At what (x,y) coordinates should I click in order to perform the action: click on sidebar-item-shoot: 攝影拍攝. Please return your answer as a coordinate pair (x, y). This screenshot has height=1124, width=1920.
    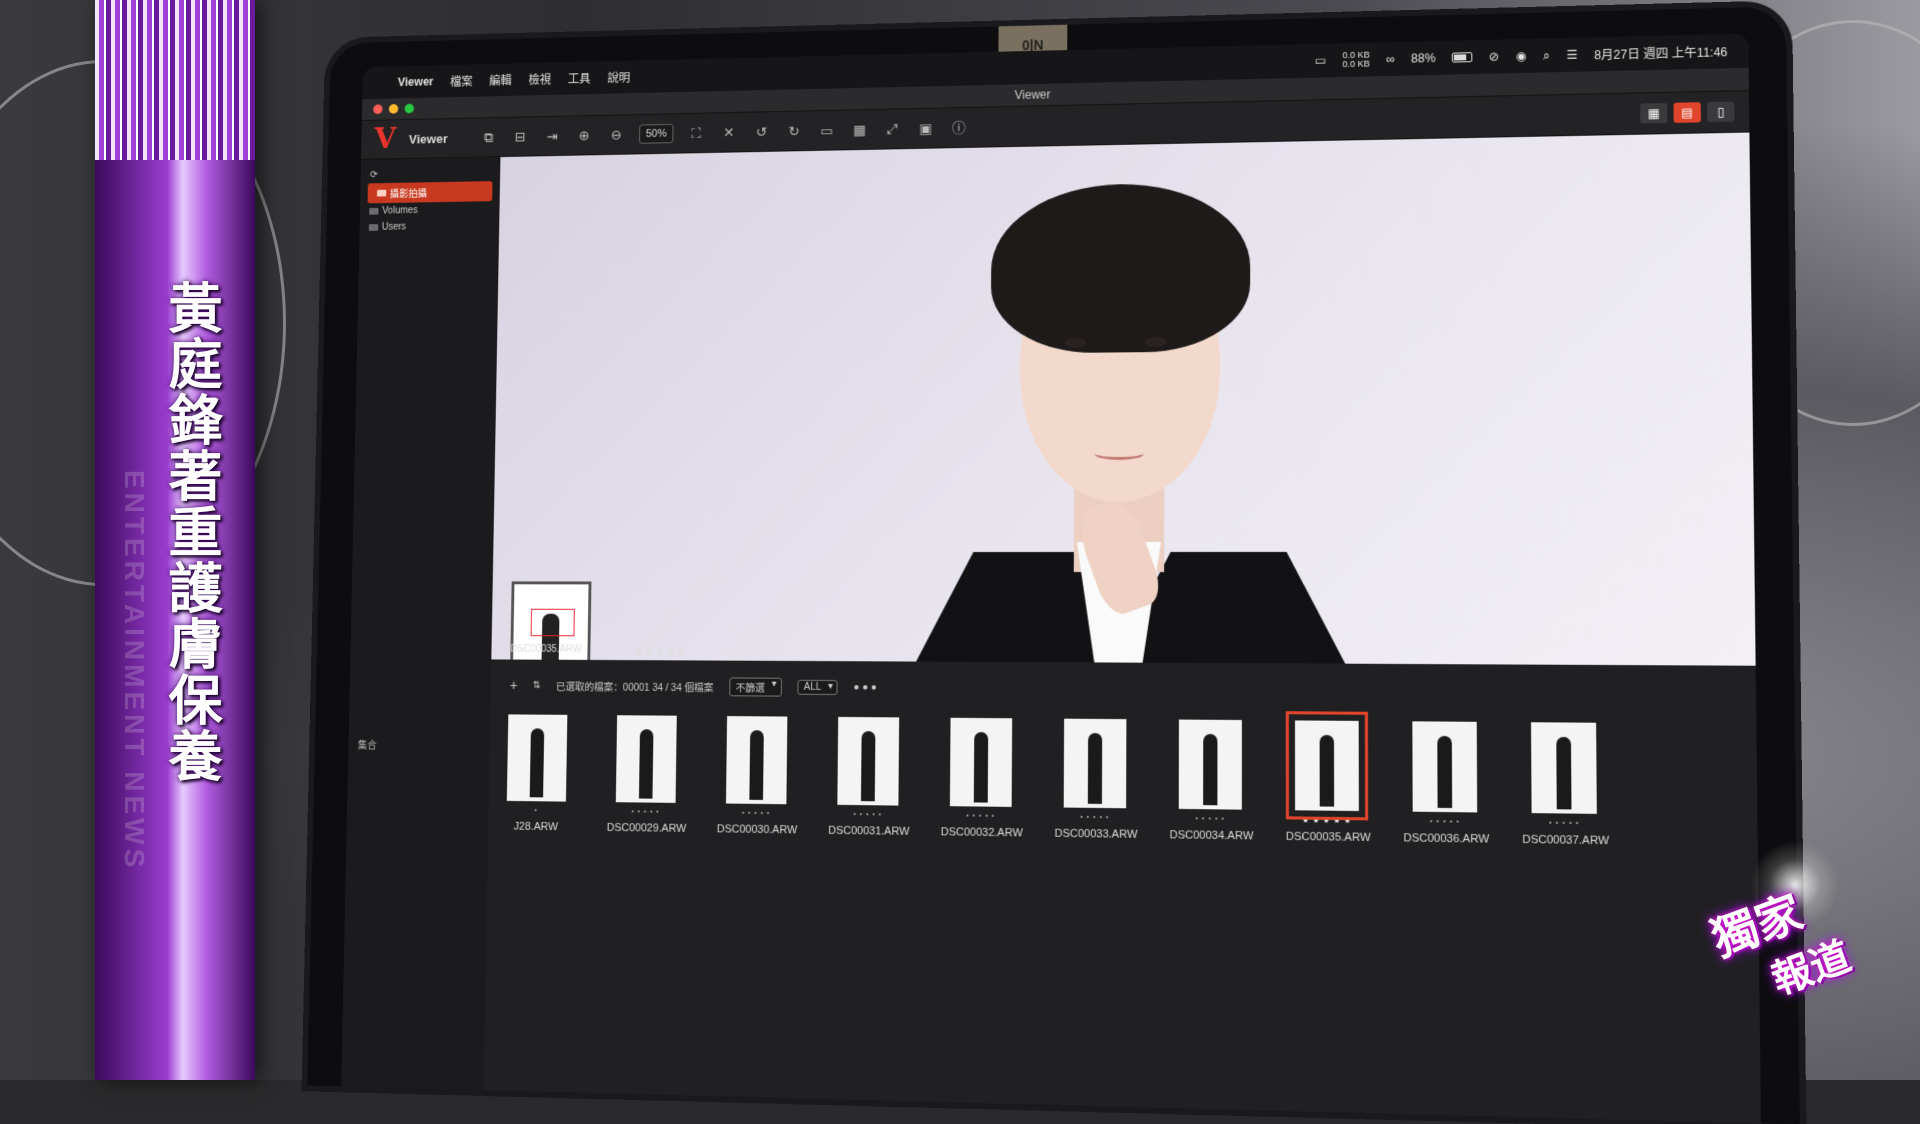
    Looking at the image, I should click on (430, 192).